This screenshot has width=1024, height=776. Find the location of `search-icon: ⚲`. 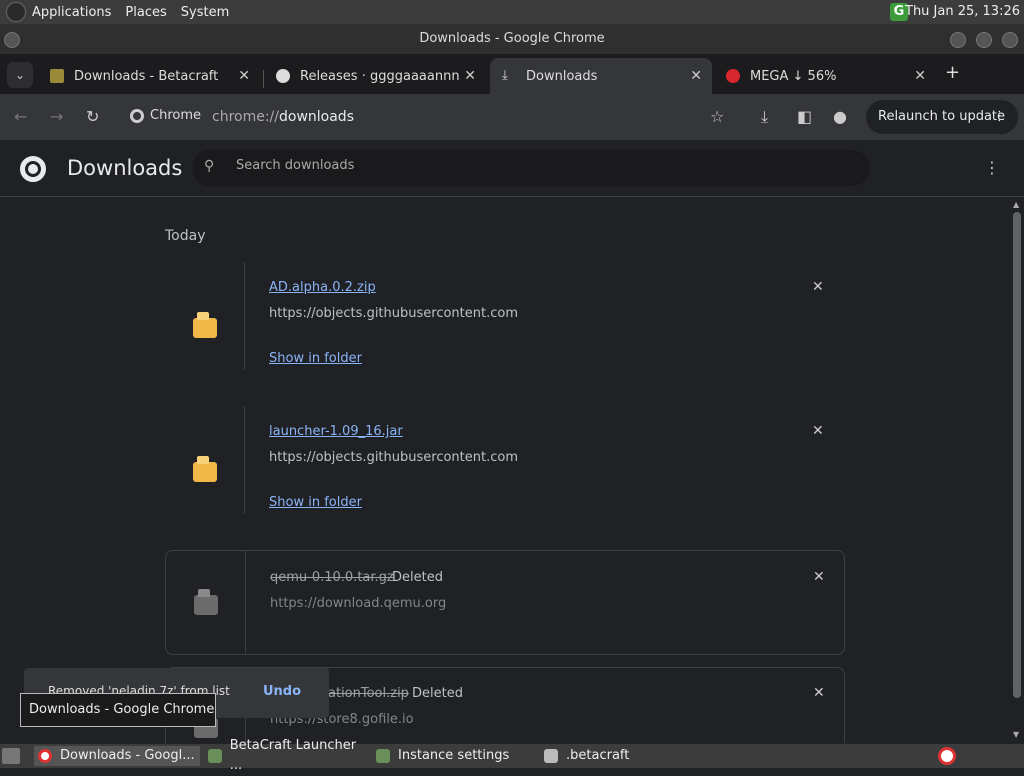

search-icon: ⚲ is located at coordinates (209, 166).